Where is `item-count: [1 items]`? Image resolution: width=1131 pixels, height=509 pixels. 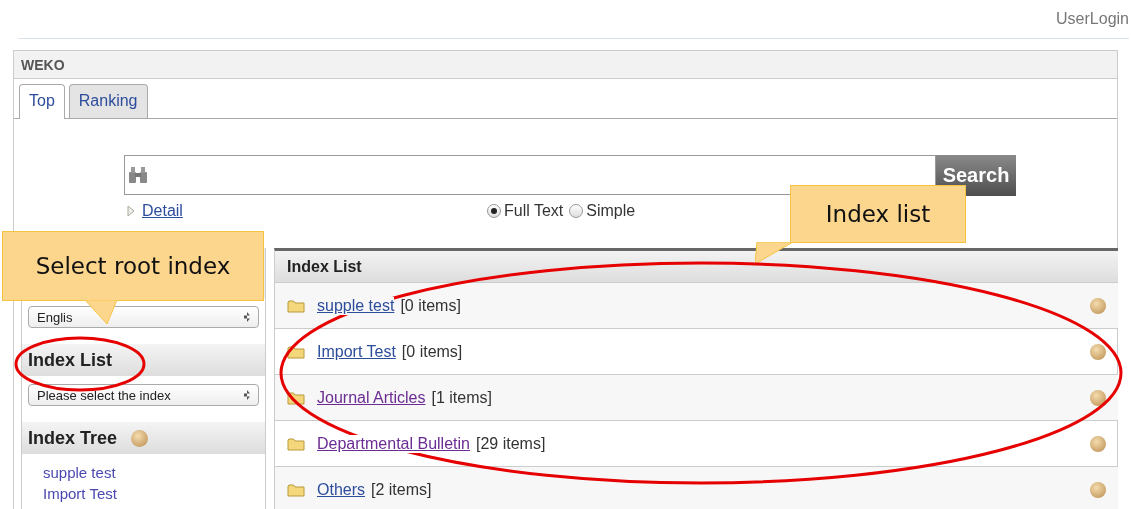 item-count: [1 items] is located at coordinates (462, 397).